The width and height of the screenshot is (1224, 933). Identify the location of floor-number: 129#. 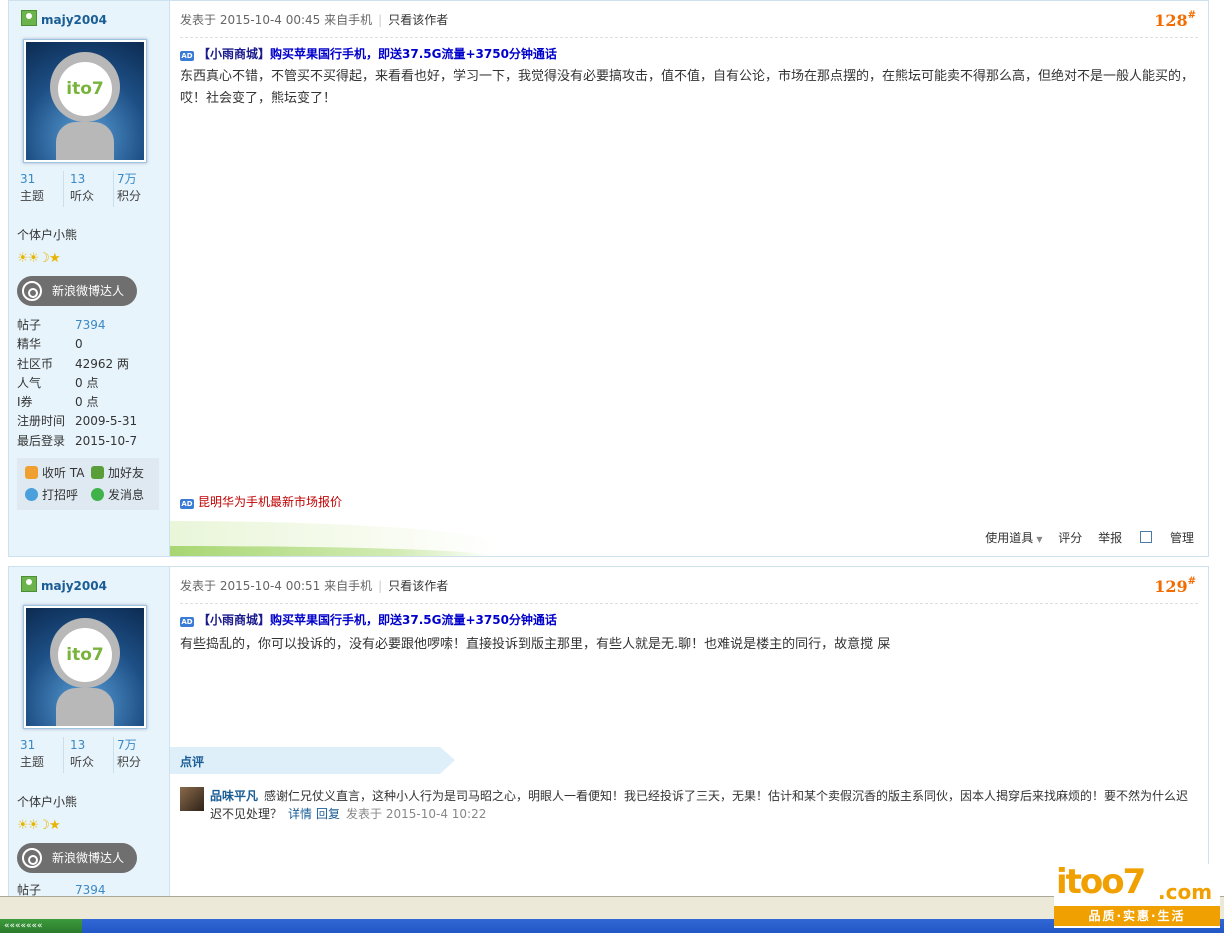
(1175, 587).